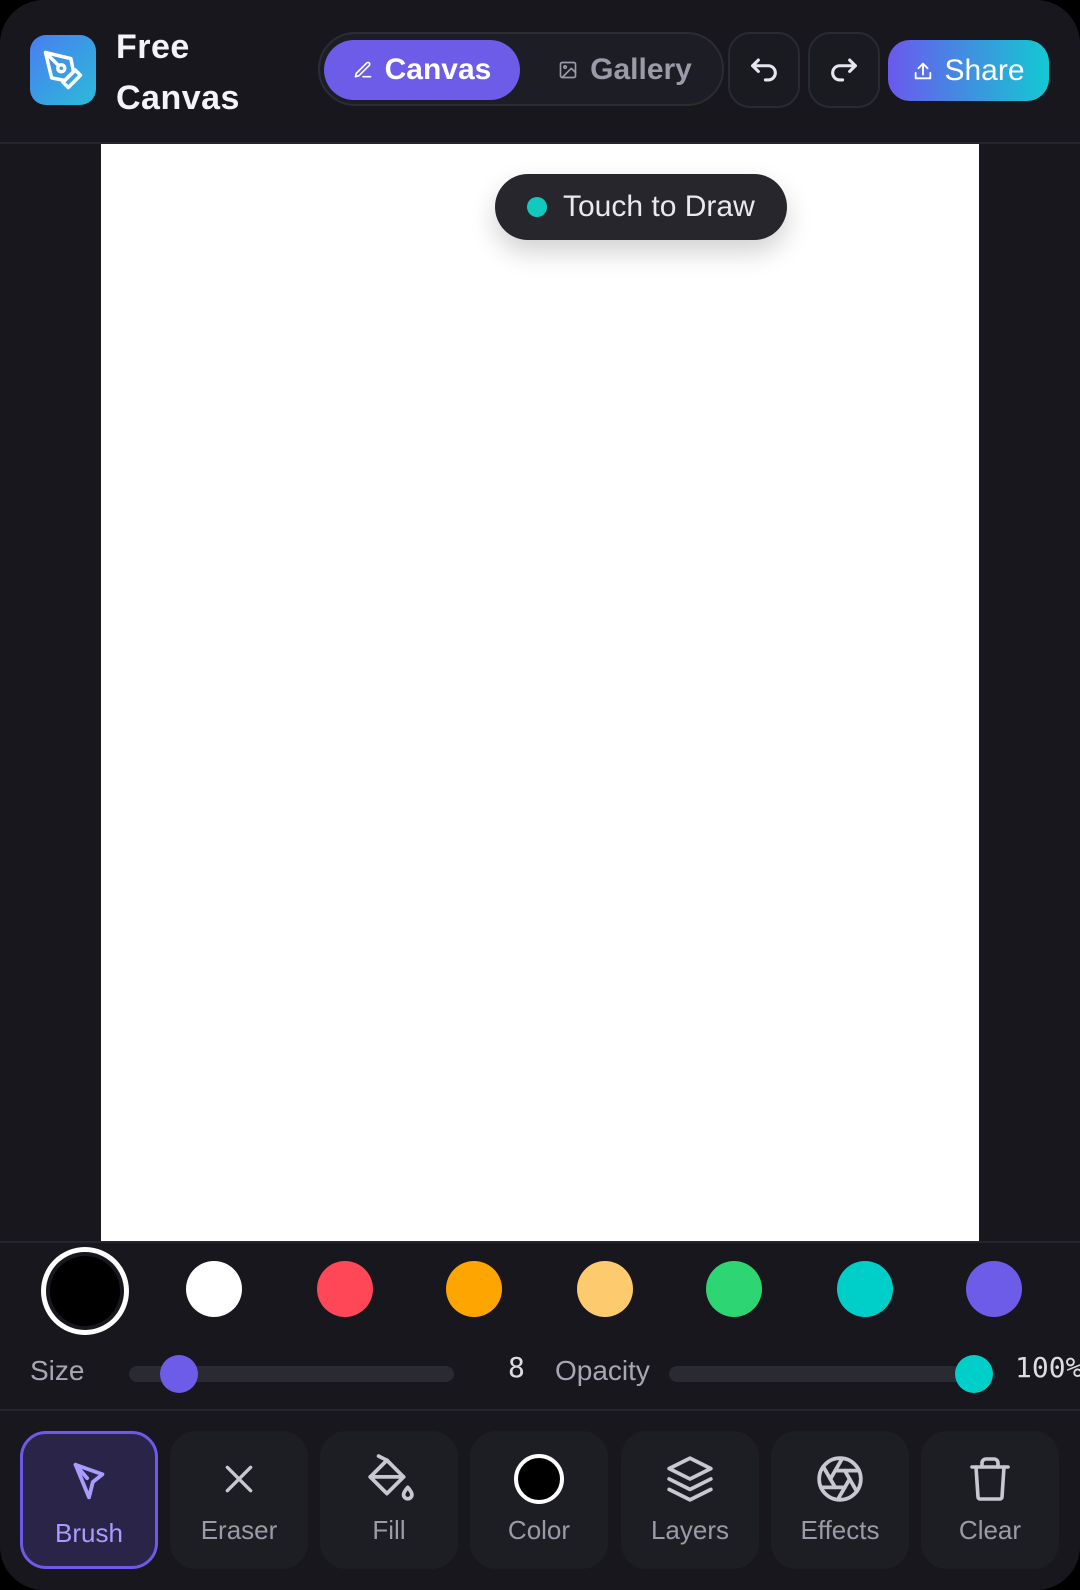 The height and width of the screenshot is (1590, 1080). Describe the element at coordinates (840, 1479) in the screenshot. I see `aperture-icon` at that location.